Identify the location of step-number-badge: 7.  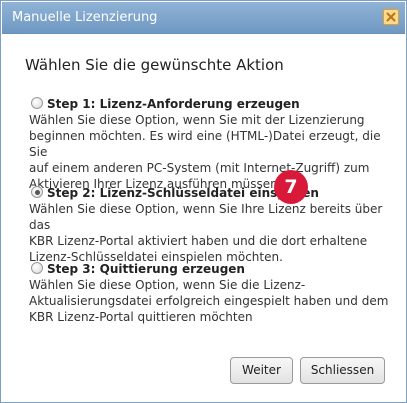
(291, 187).